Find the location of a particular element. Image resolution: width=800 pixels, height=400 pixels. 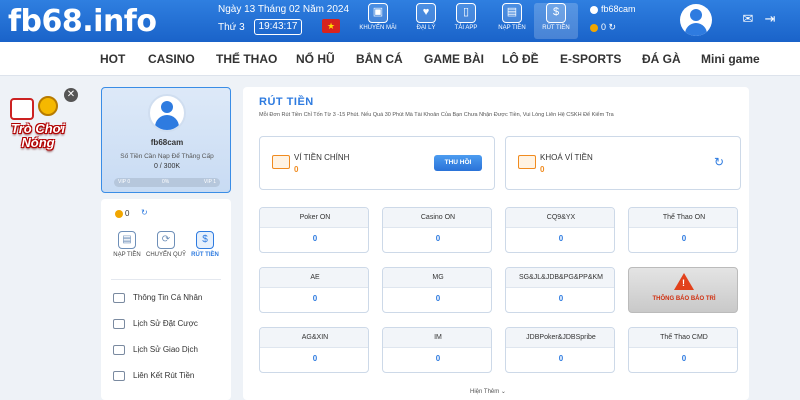

moneybag-icon: $ is located at coordinates (556, 13).